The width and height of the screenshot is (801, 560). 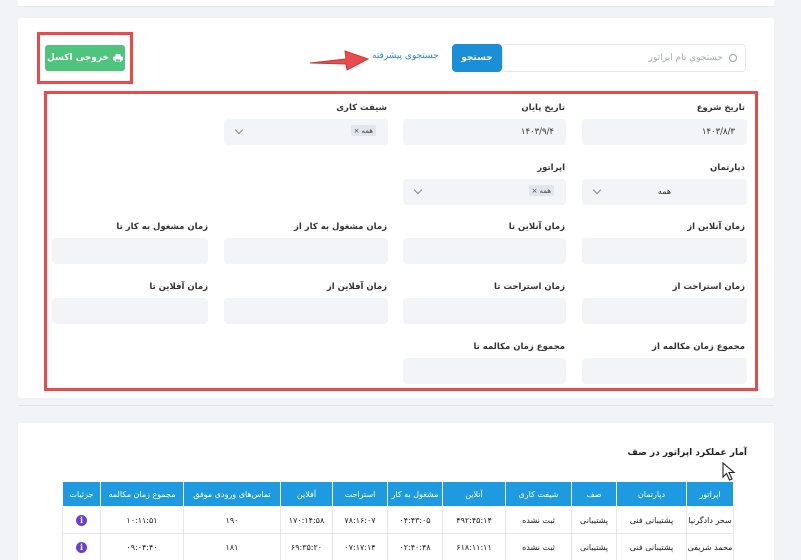 I want to click on table-cell: ۰۲:۴۰:۴۸, so click(x=415, y=546).